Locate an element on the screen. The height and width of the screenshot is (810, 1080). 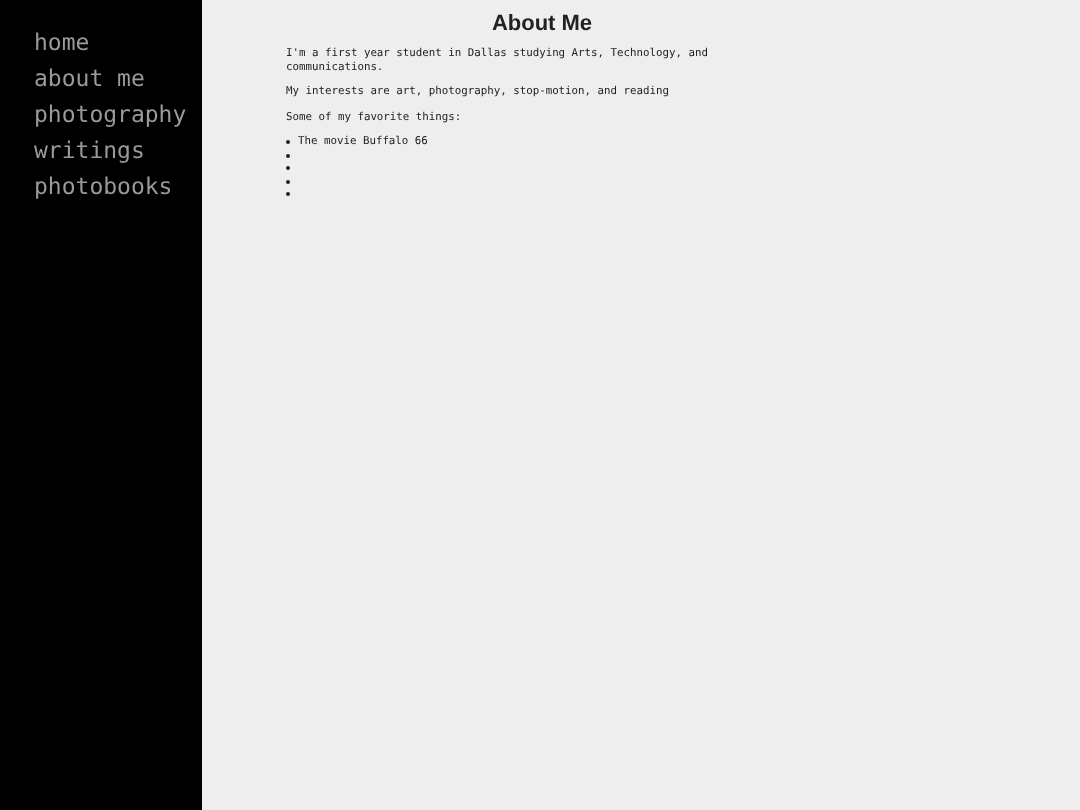
nav-link: writings is located at coordinates (89, 150).